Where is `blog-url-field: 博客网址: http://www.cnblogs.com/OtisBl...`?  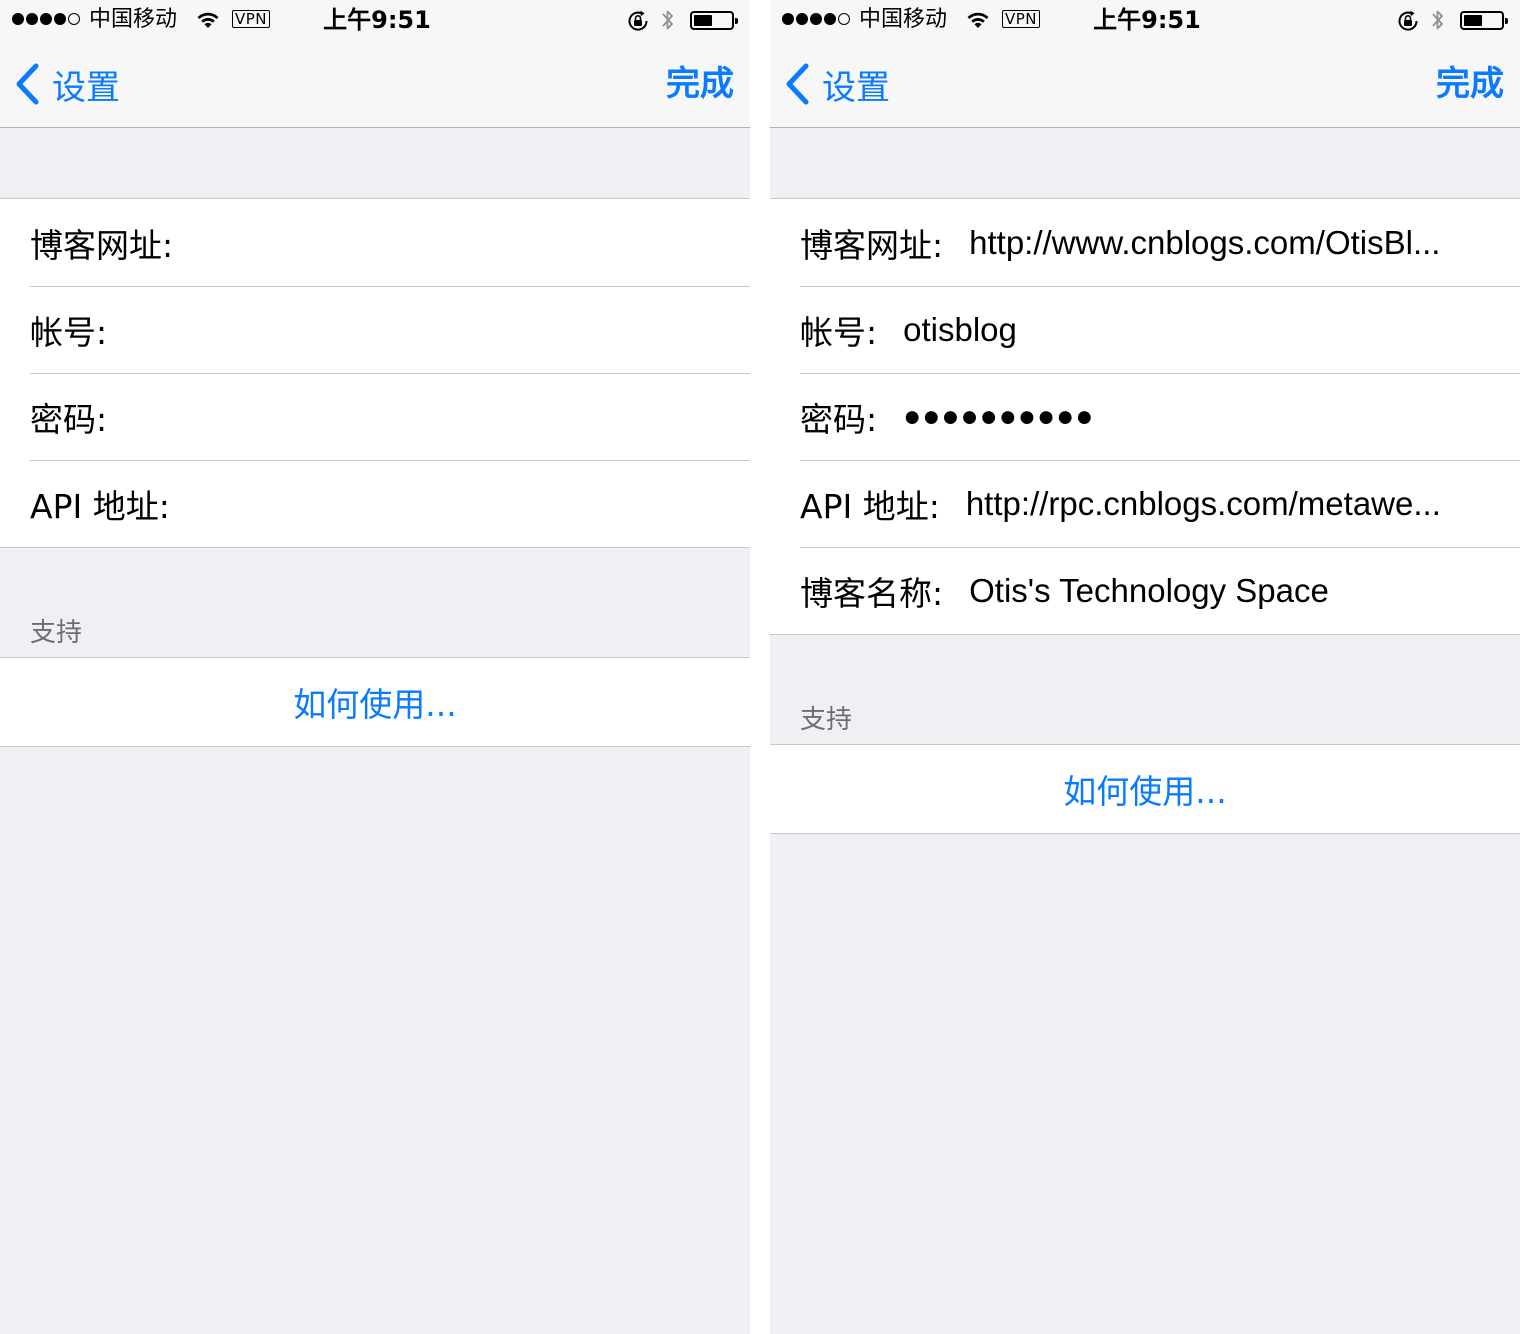 blog-url-field: 博客网址: http://www.cnblogs.com/OtisBl... is located at coordinates (1145, 242).